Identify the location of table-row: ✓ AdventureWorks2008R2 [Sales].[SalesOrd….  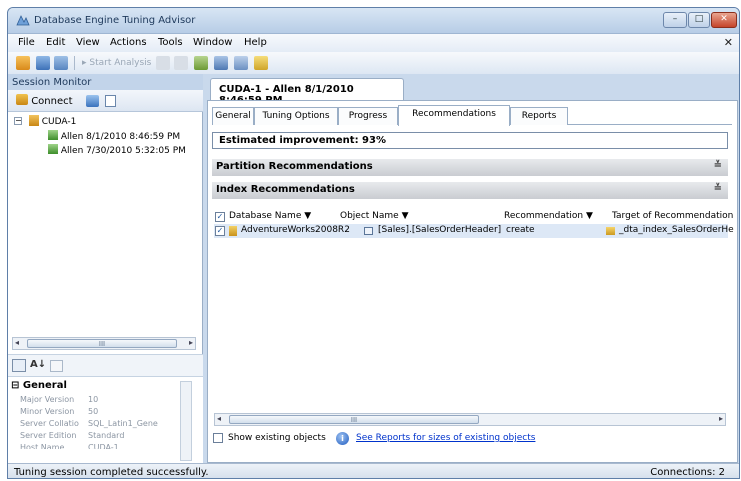
(474, 231).